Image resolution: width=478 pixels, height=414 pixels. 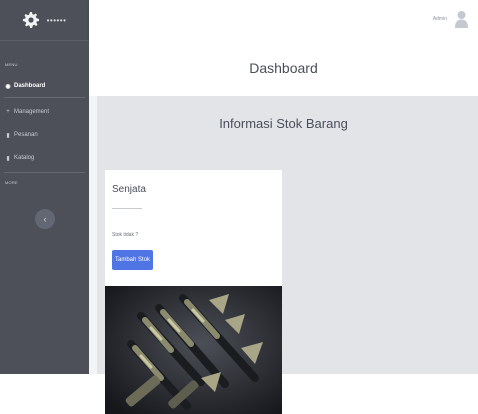 What do you see at coordinates (30, 20) in the screenshot?
I see `gear-icon` at bounding box center [30, 20].